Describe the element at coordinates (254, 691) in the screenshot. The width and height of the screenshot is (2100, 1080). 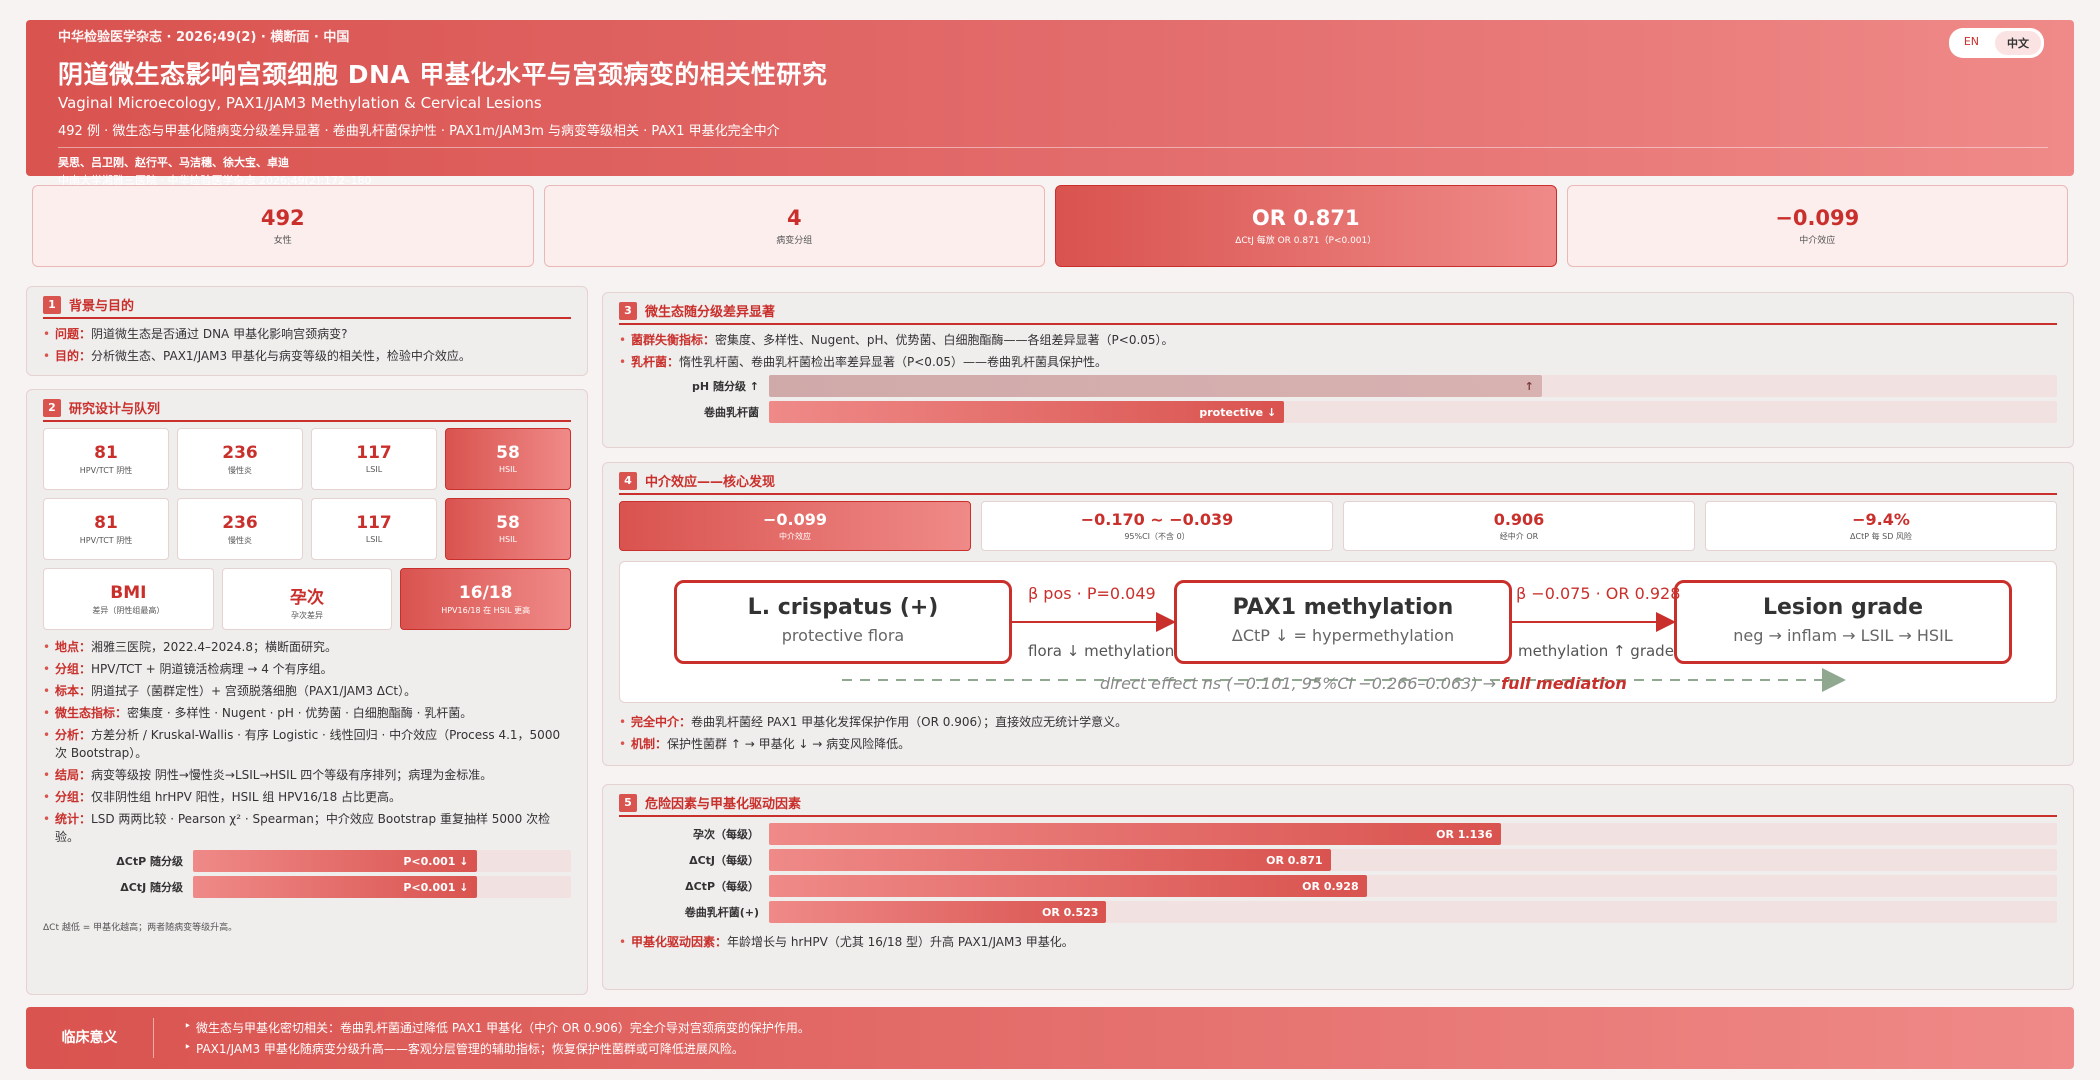
I see `item-text: 阴道拭子（菌群定性）+ 宫颈脱落细胞（PAX1/JAM3 ΔCt）。` at that location.